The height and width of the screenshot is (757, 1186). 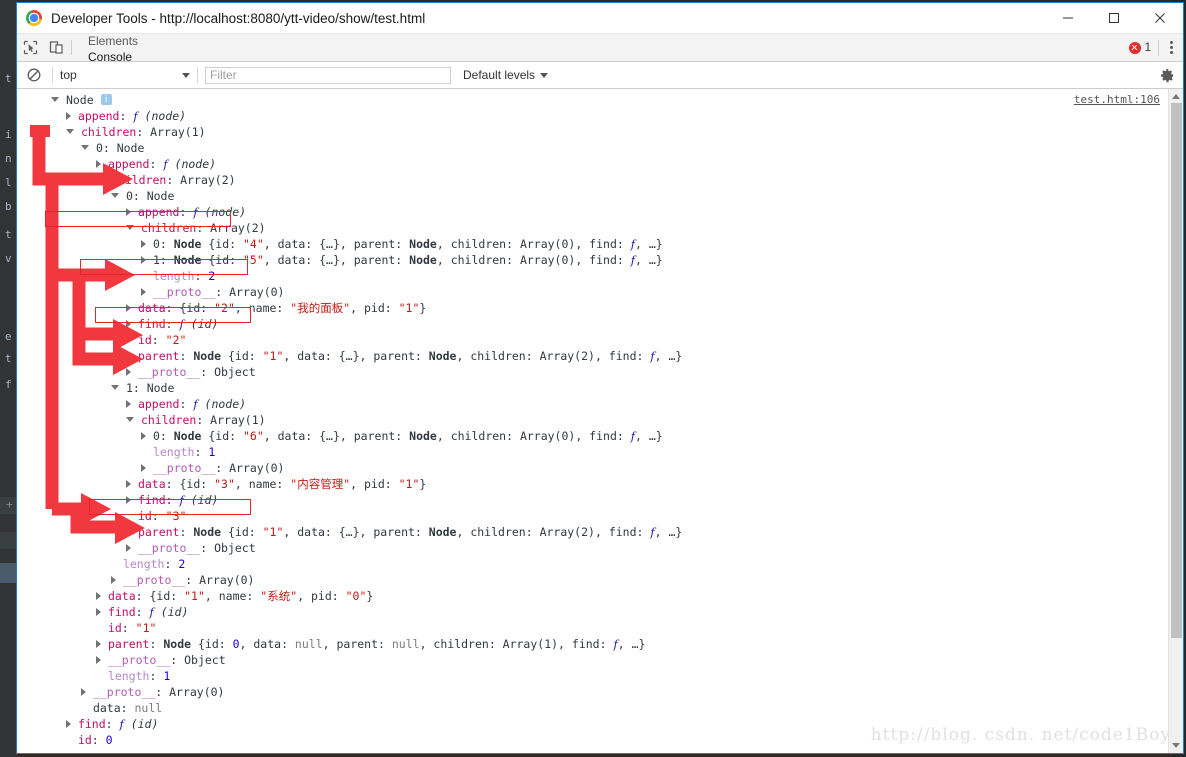 I want to click on kebab-menu-icon, so click(x=1171, y=47).